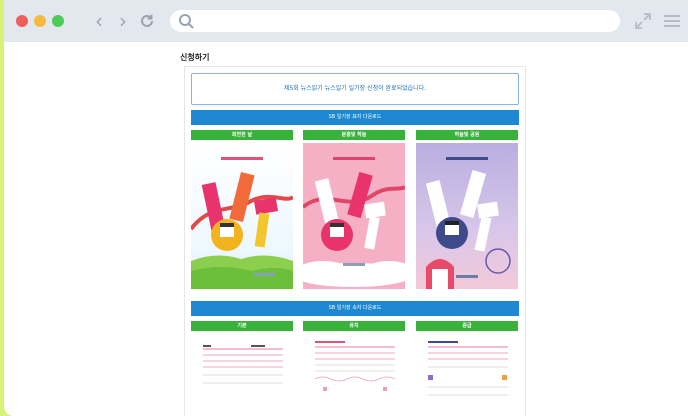 Image resolution: width=688 pixels, height=416 pixels. I want to click on hamburger-menu-icon, so click(672, 21).